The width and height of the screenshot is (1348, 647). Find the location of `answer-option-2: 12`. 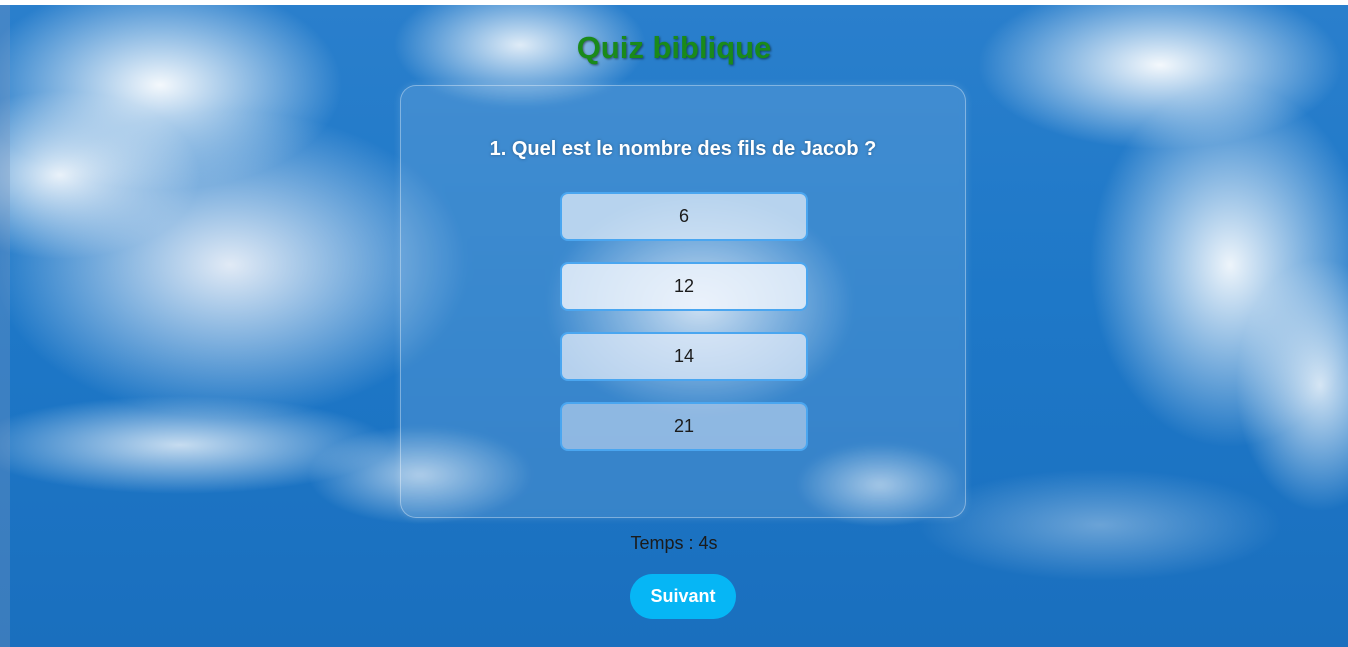

answer-option-2: 12 is located at coordinates (684, 286).